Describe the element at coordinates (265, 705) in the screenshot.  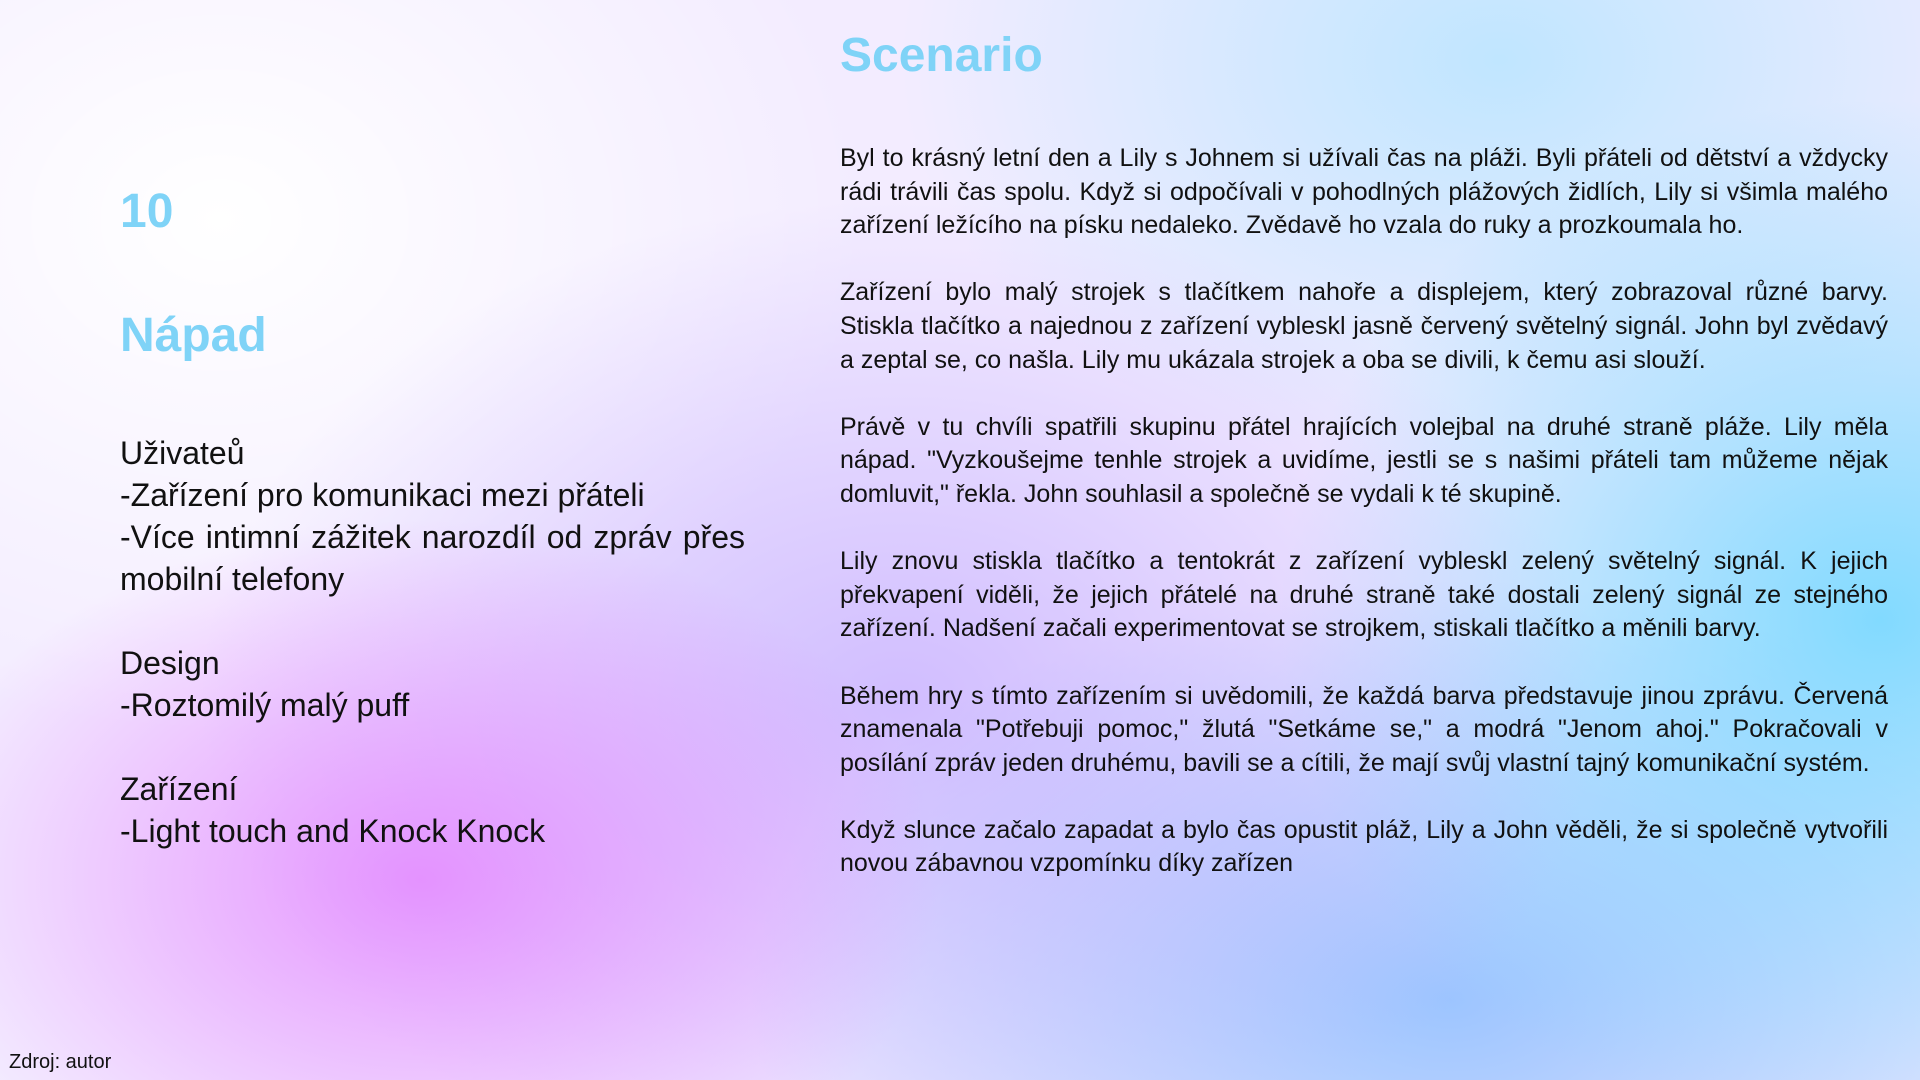
I see `design-point-1: -Roztomilý malý puff` at that location.